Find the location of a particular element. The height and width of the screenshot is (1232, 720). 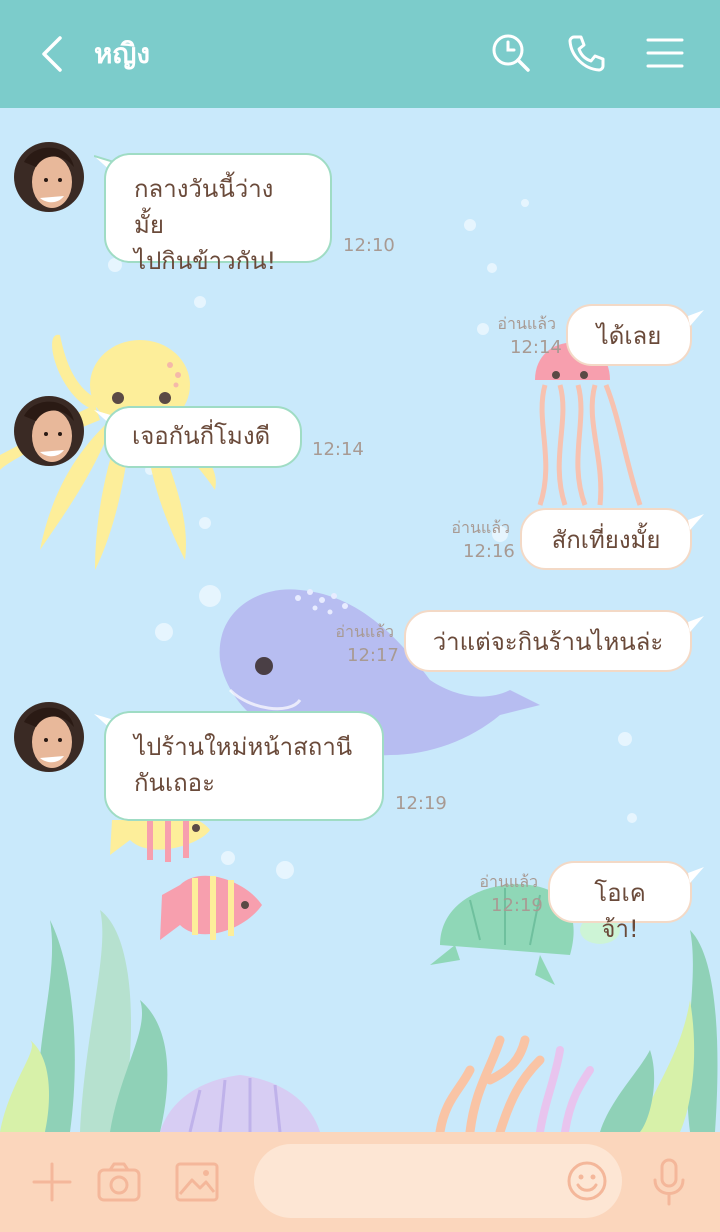

message-text-line: ไปกินข้าวกัน! is located at coordinates (205, 261).